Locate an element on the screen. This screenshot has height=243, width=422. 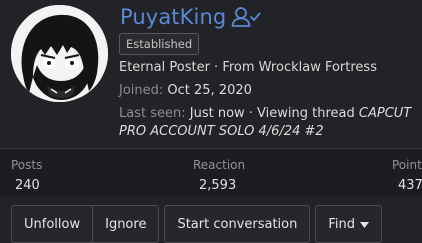
user-check-icon is located at coordinates (246, 17).